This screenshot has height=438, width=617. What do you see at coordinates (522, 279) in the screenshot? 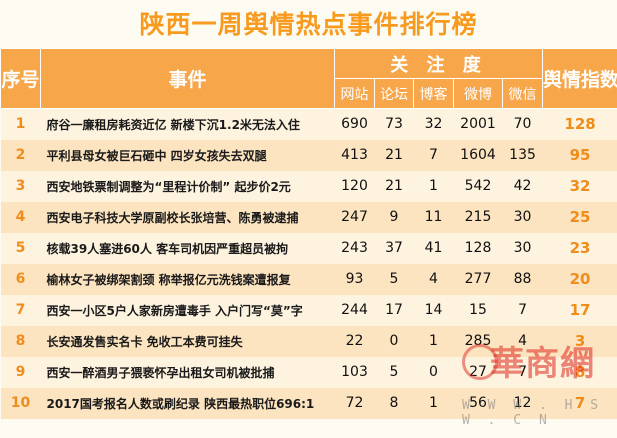
I see `row-wechat: 88` at bounding box center [522, 279].